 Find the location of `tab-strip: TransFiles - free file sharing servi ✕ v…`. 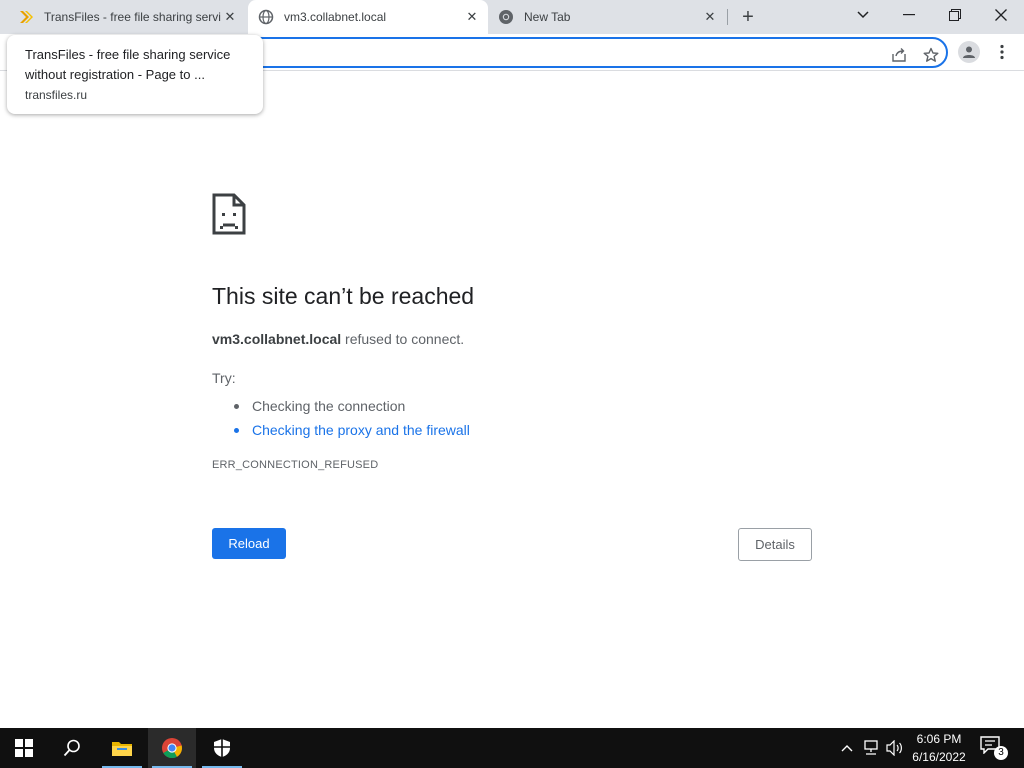

tab-strip: TransFiles - free file sharing servi ✕ v… is located at coordinates (512, 17).